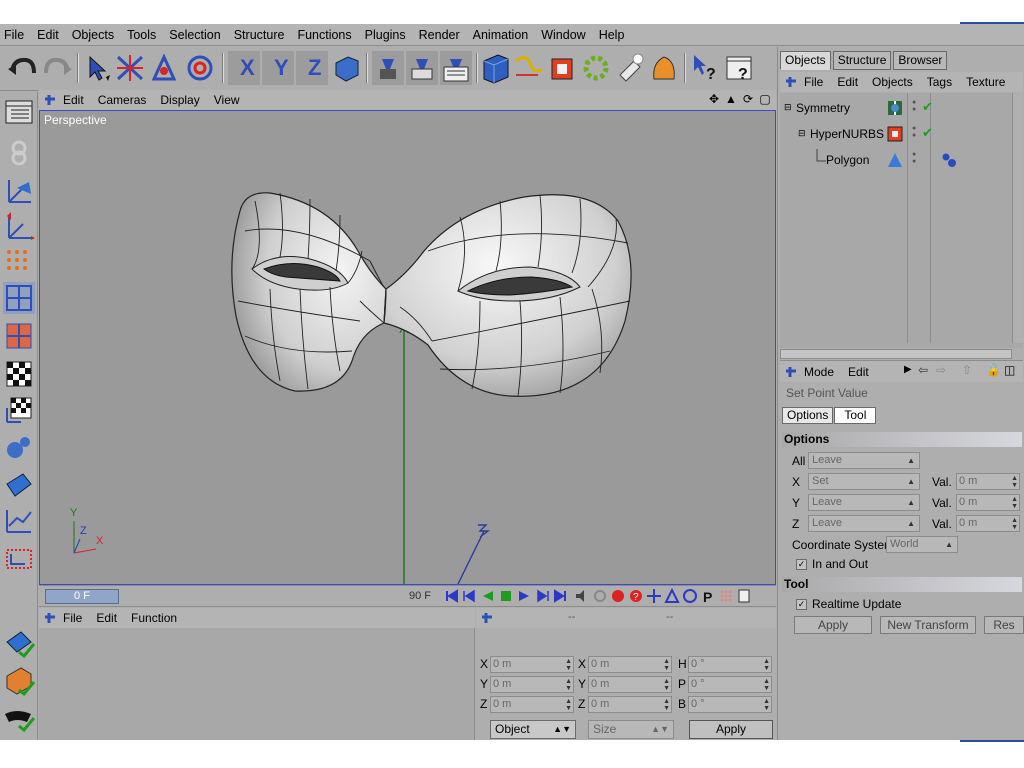 The height and width of the screenshot is (768, 1024). Describe the element at coordinates (19, 298) in the screenshot. I see `edges-mode-icon` at that location.